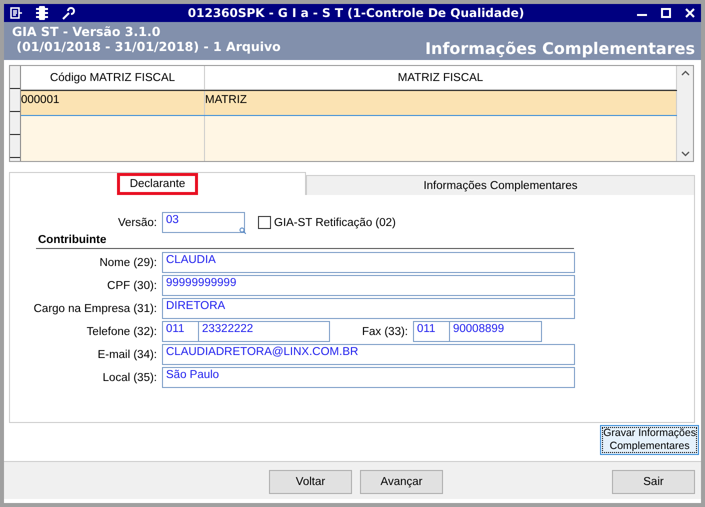 This screenshot has height=507, width=705. I want to click on input-field: 23322222, so click(264, 331).